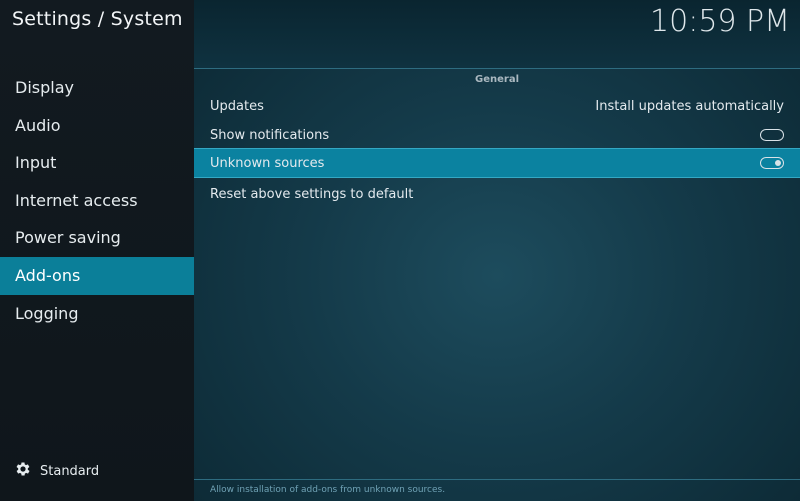 The height and width of the screenshot is (501, 800). Describe the element at coordinates (497, 106) in the screenshot. I see `setting-updates: Updates Install updates automatically` at that location.